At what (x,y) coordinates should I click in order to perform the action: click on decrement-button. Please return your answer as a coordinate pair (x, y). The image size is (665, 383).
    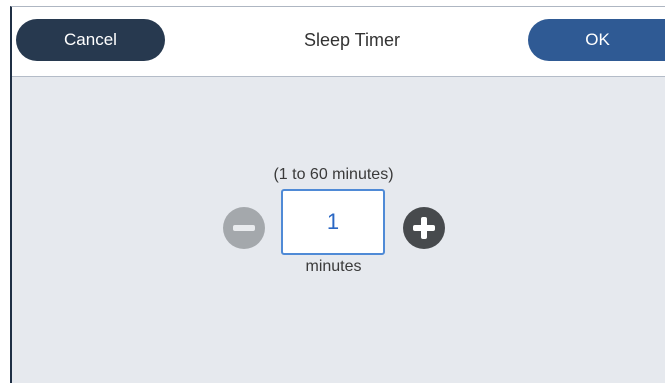
    Looking at the image, I should click on (244, 228).